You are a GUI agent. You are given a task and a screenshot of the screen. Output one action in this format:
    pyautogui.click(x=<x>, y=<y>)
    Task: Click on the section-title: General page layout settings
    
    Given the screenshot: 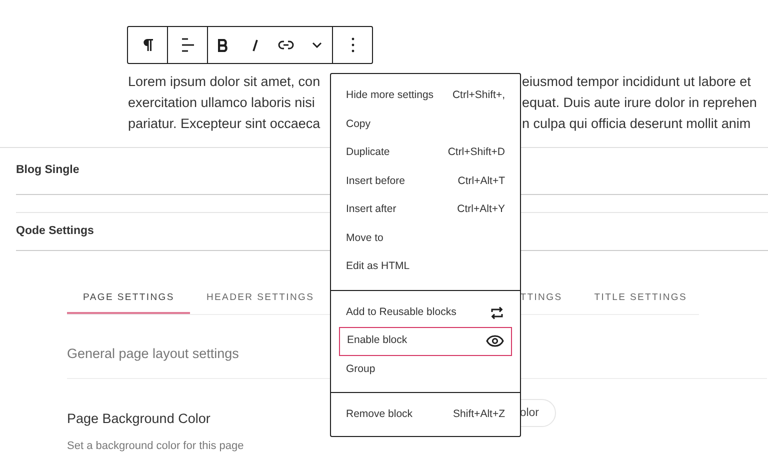 What is the action you would take?
    pyautogui.click(x=153, y=354)
    